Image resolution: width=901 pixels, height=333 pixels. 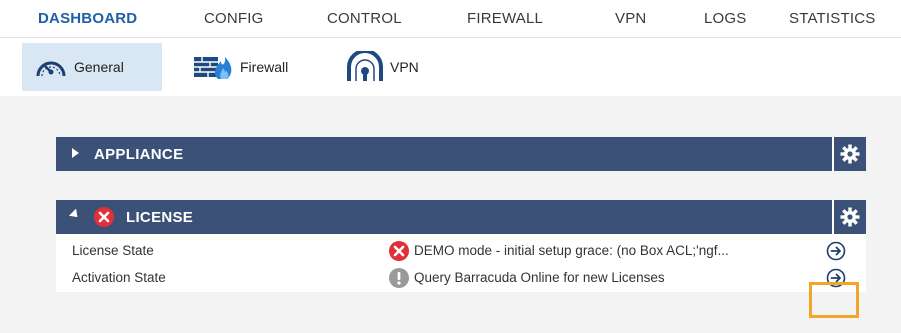 I want to click on subtab-general: General, so click(x=92, y=67).